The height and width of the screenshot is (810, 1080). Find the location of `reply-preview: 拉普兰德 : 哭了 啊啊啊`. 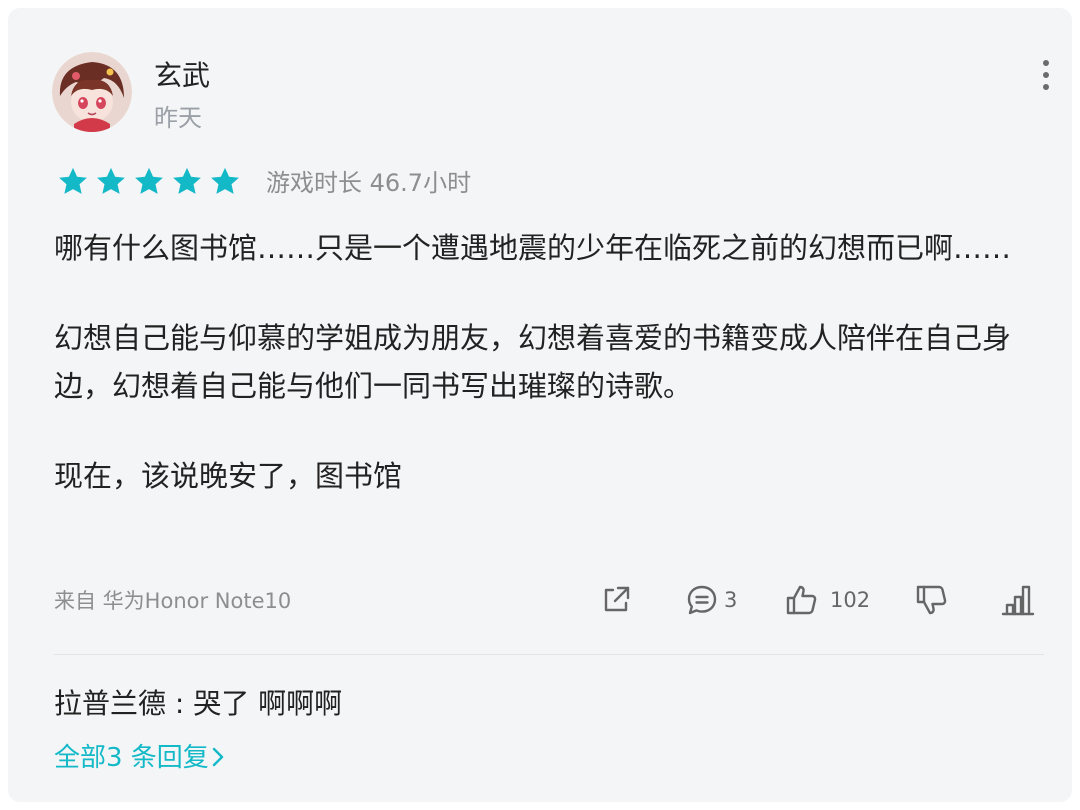

reply-preview: 拉普兰德 : 哭了 啊啊啊 is located at coordinates (198, 704).